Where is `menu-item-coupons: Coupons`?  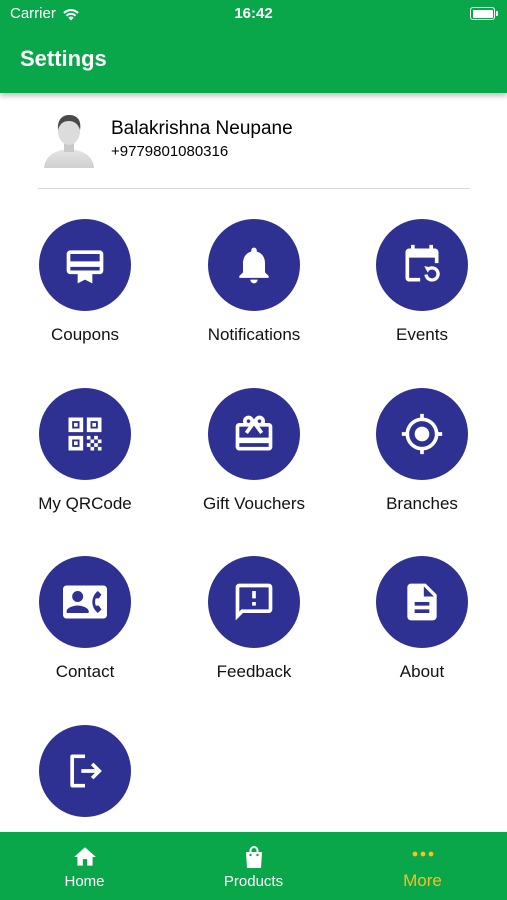 menu-item-coupons: Coupons is located at coordinates (85, 282).